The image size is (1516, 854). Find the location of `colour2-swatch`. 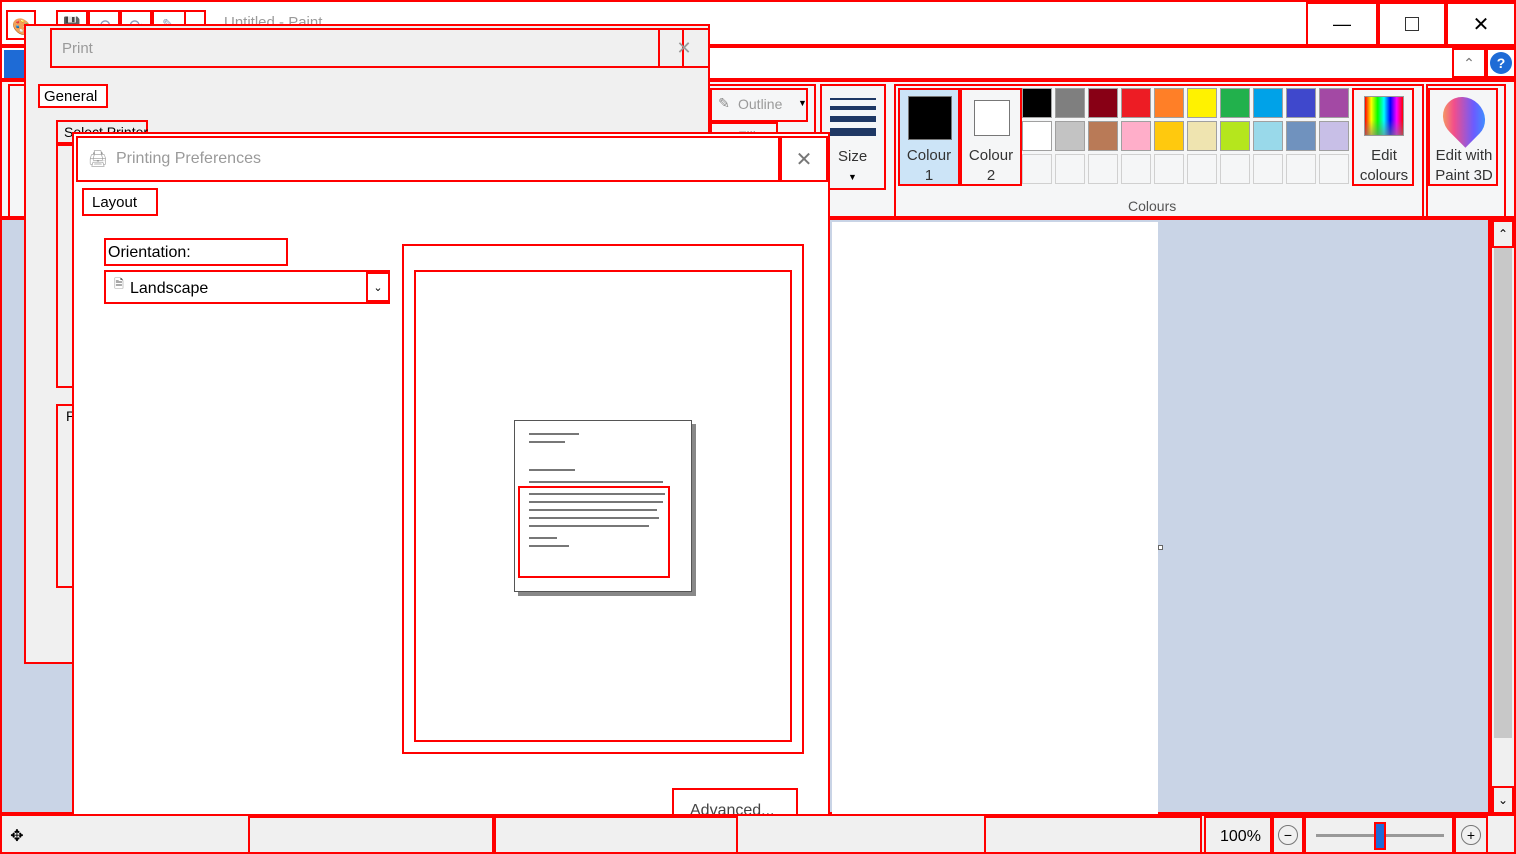

colour2-swatch is located at coordinates (992, 118).